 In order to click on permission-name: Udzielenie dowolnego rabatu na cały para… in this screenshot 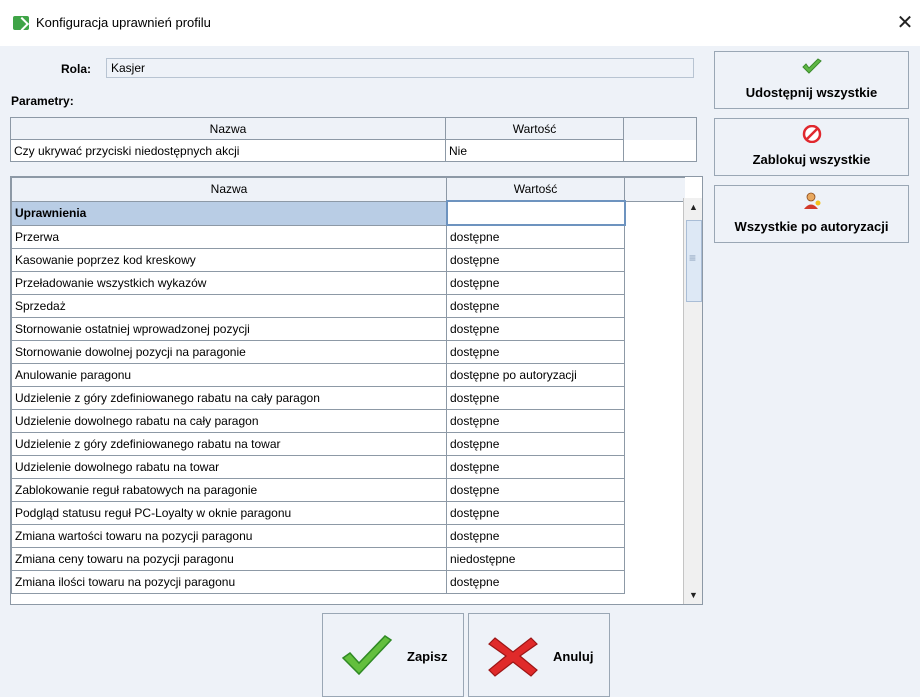, I will do `click(229, 421)`.